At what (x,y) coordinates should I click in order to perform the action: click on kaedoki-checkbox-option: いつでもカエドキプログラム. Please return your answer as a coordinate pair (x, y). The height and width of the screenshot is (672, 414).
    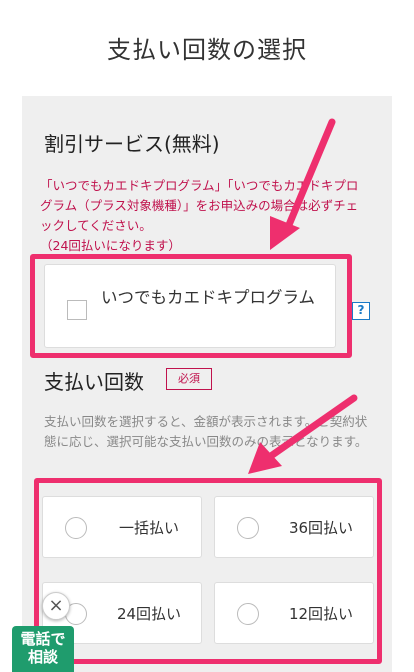
    Looking at the image, I should click on (190, 306).